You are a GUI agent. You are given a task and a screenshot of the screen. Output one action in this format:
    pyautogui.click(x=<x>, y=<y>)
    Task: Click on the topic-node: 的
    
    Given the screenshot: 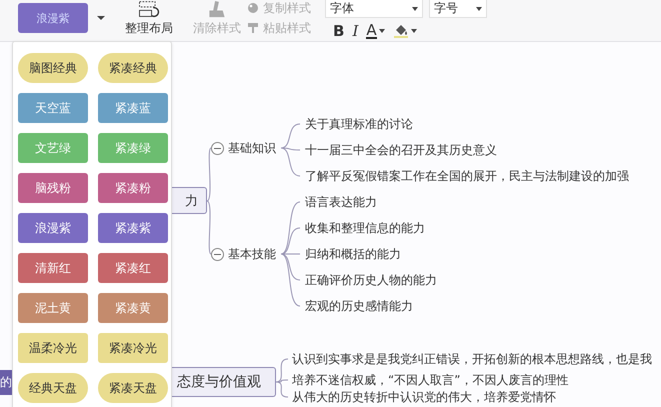 What is the action you would take?
    pyautogui.click(x=6, y=382)
    